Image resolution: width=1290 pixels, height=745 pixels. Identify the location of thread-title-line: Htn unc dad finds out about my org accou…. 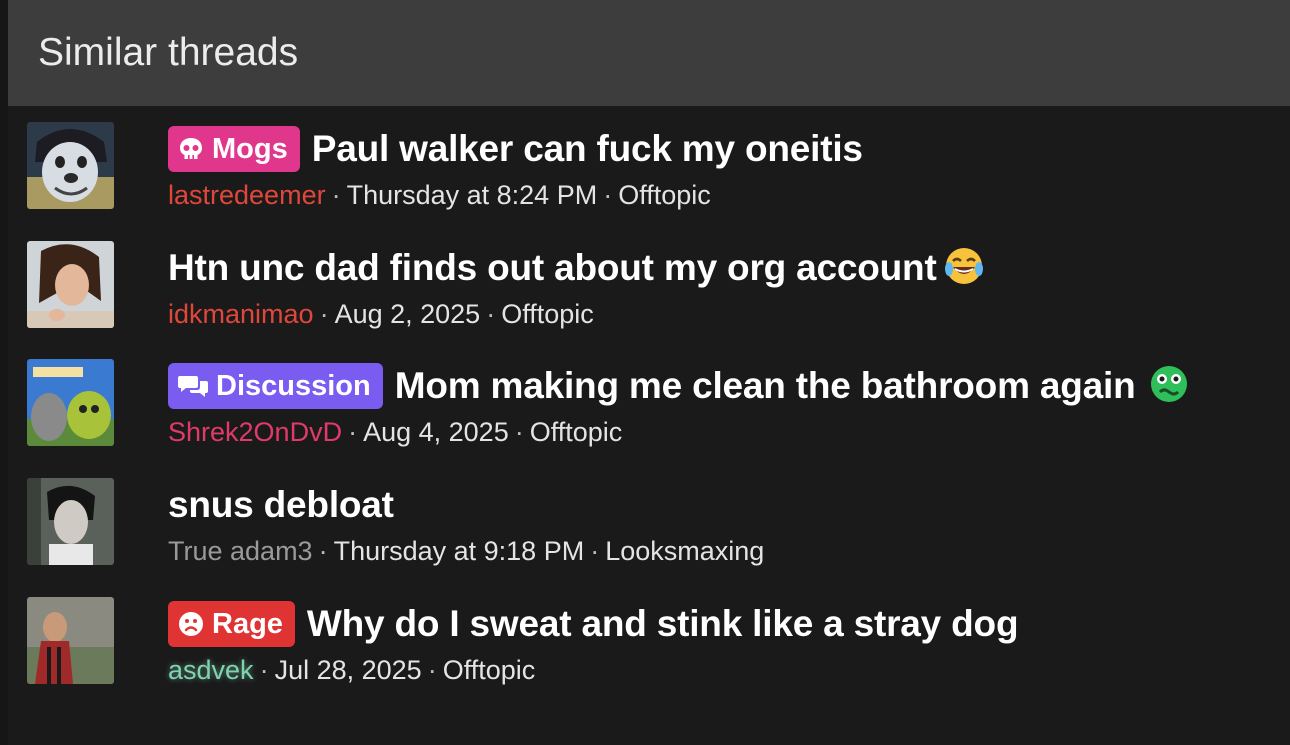
(576, 268).